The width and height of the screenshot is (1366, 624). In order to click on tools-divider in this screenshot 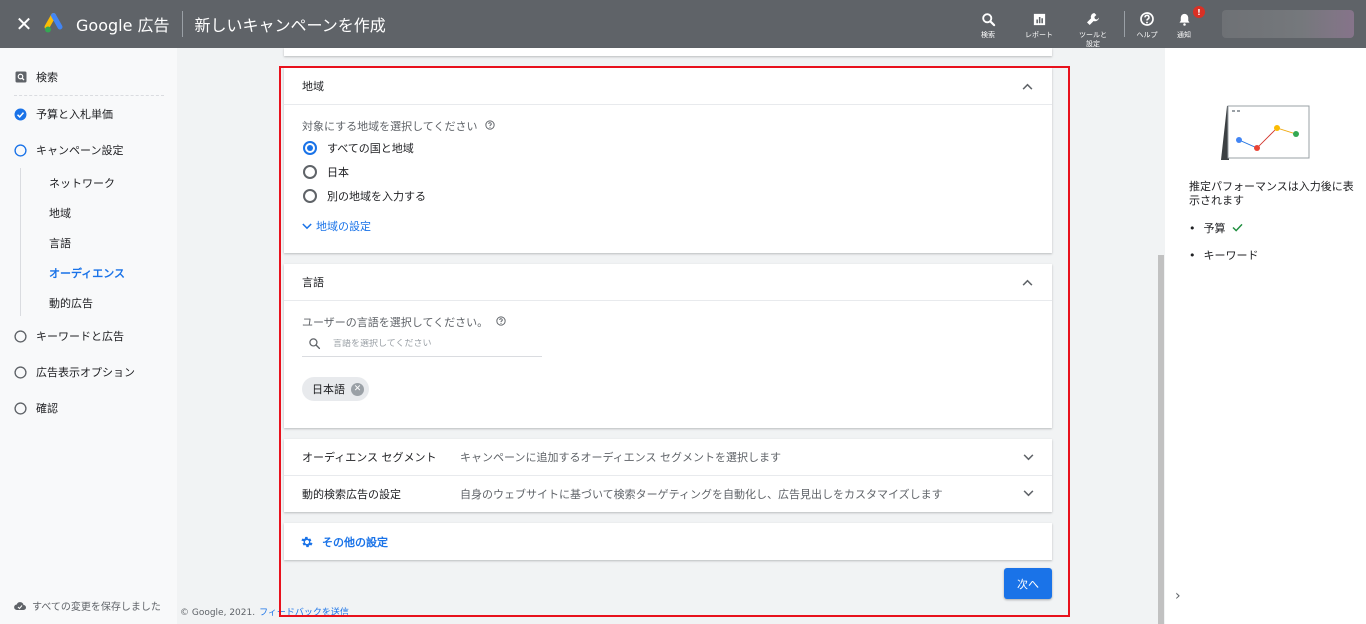, I will do `click(1124, 24)`.